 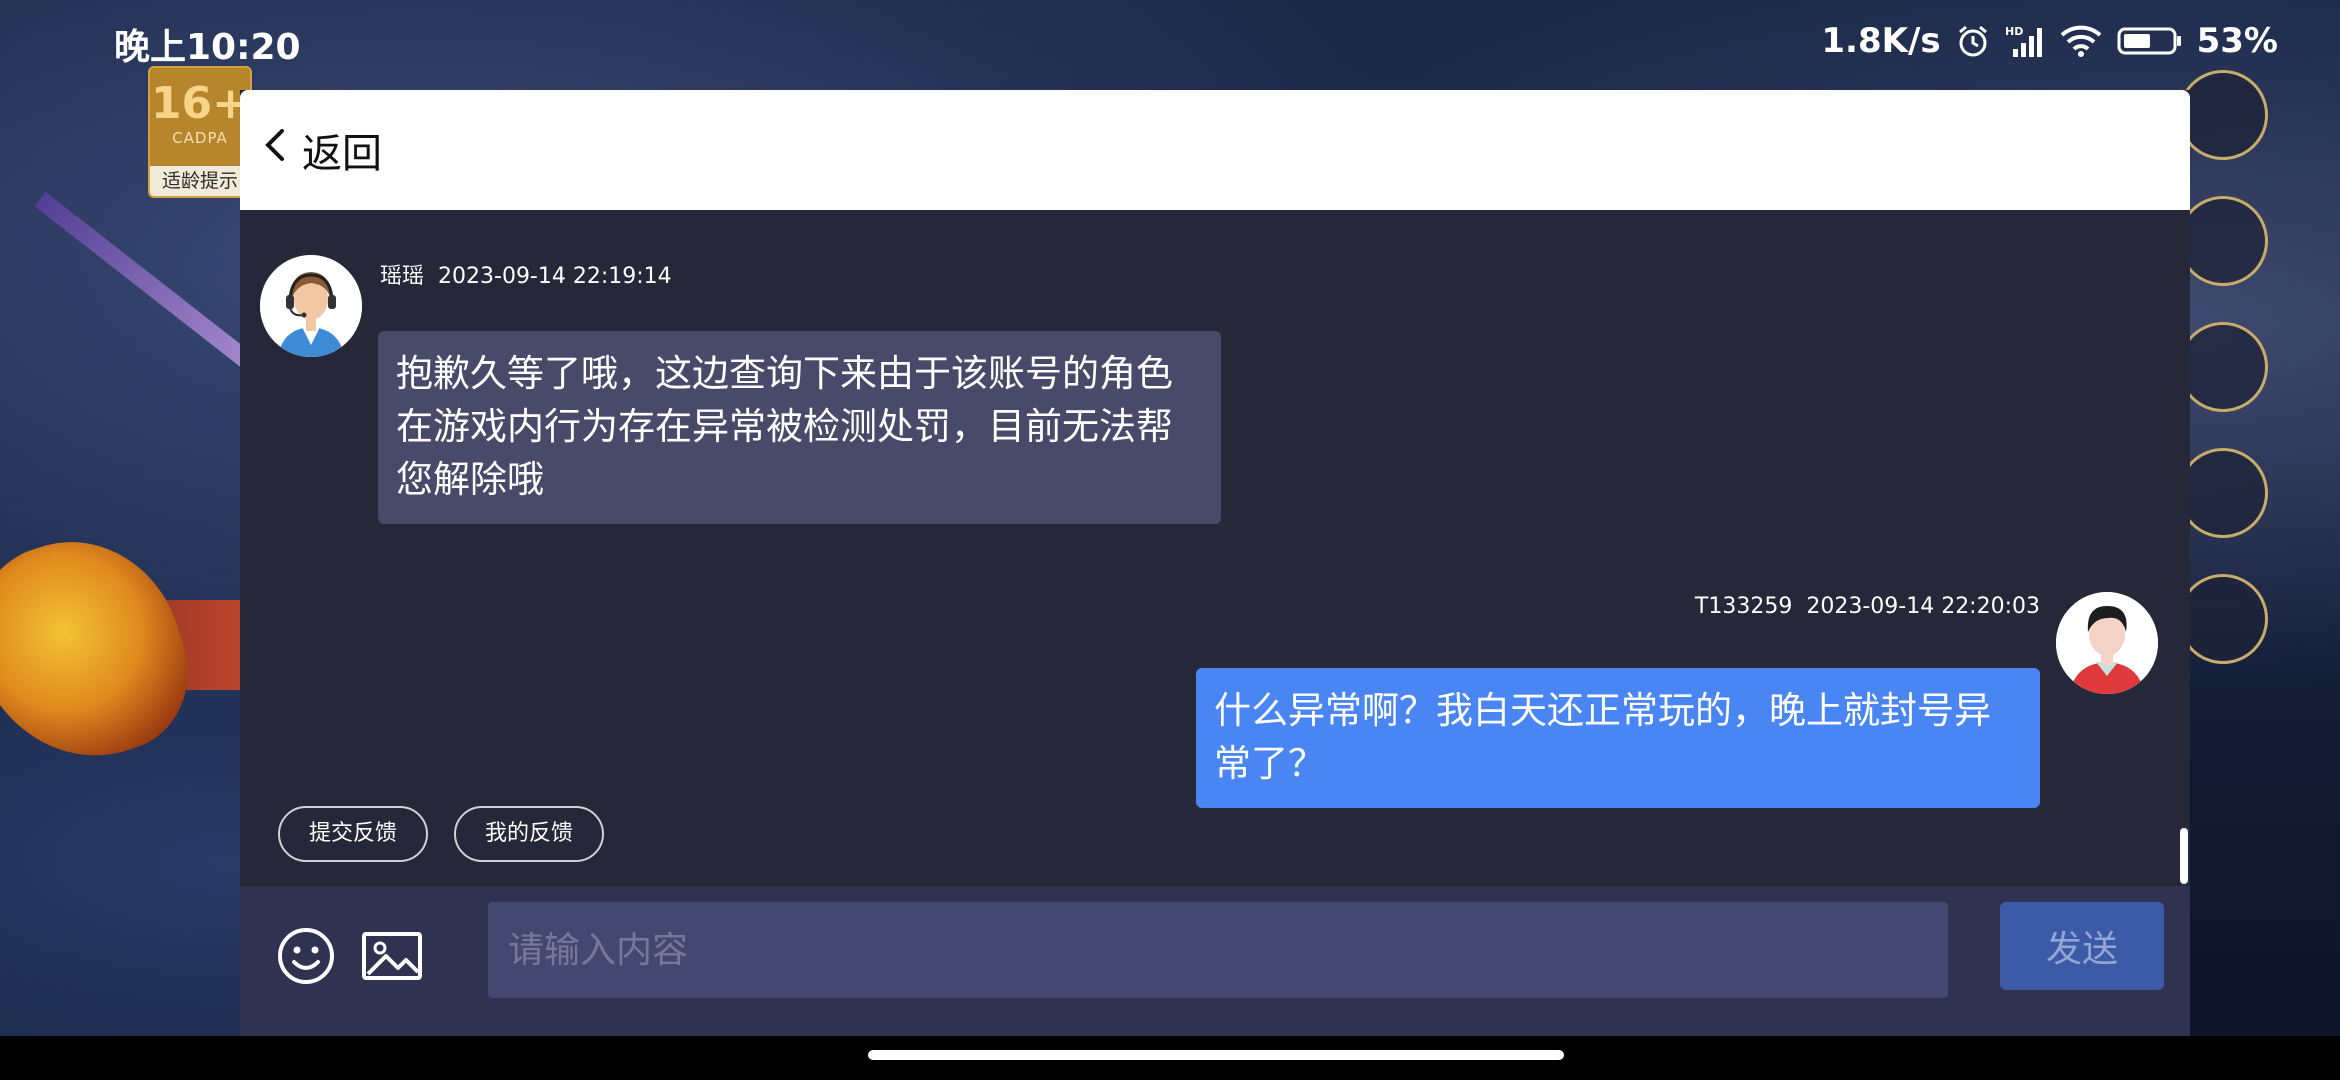 What do you see at coordinates (1743, 606) in the screenshot?
I see `user-name: T133259` at bounding box center [1743, 606].